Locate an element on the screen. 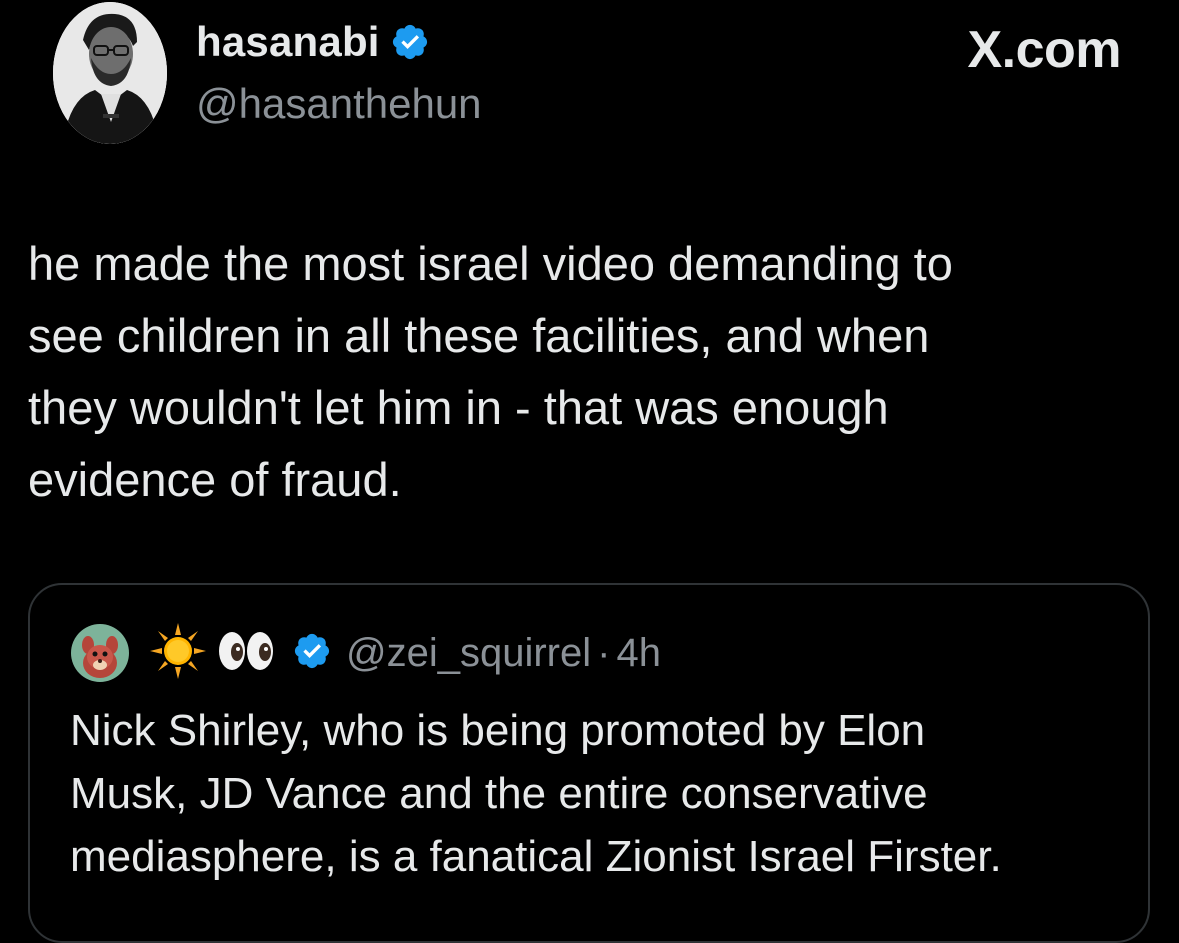 The height and width of the screenshot is (943, 1179). eyes-emoji-icon is located at coordinates (246, 653).